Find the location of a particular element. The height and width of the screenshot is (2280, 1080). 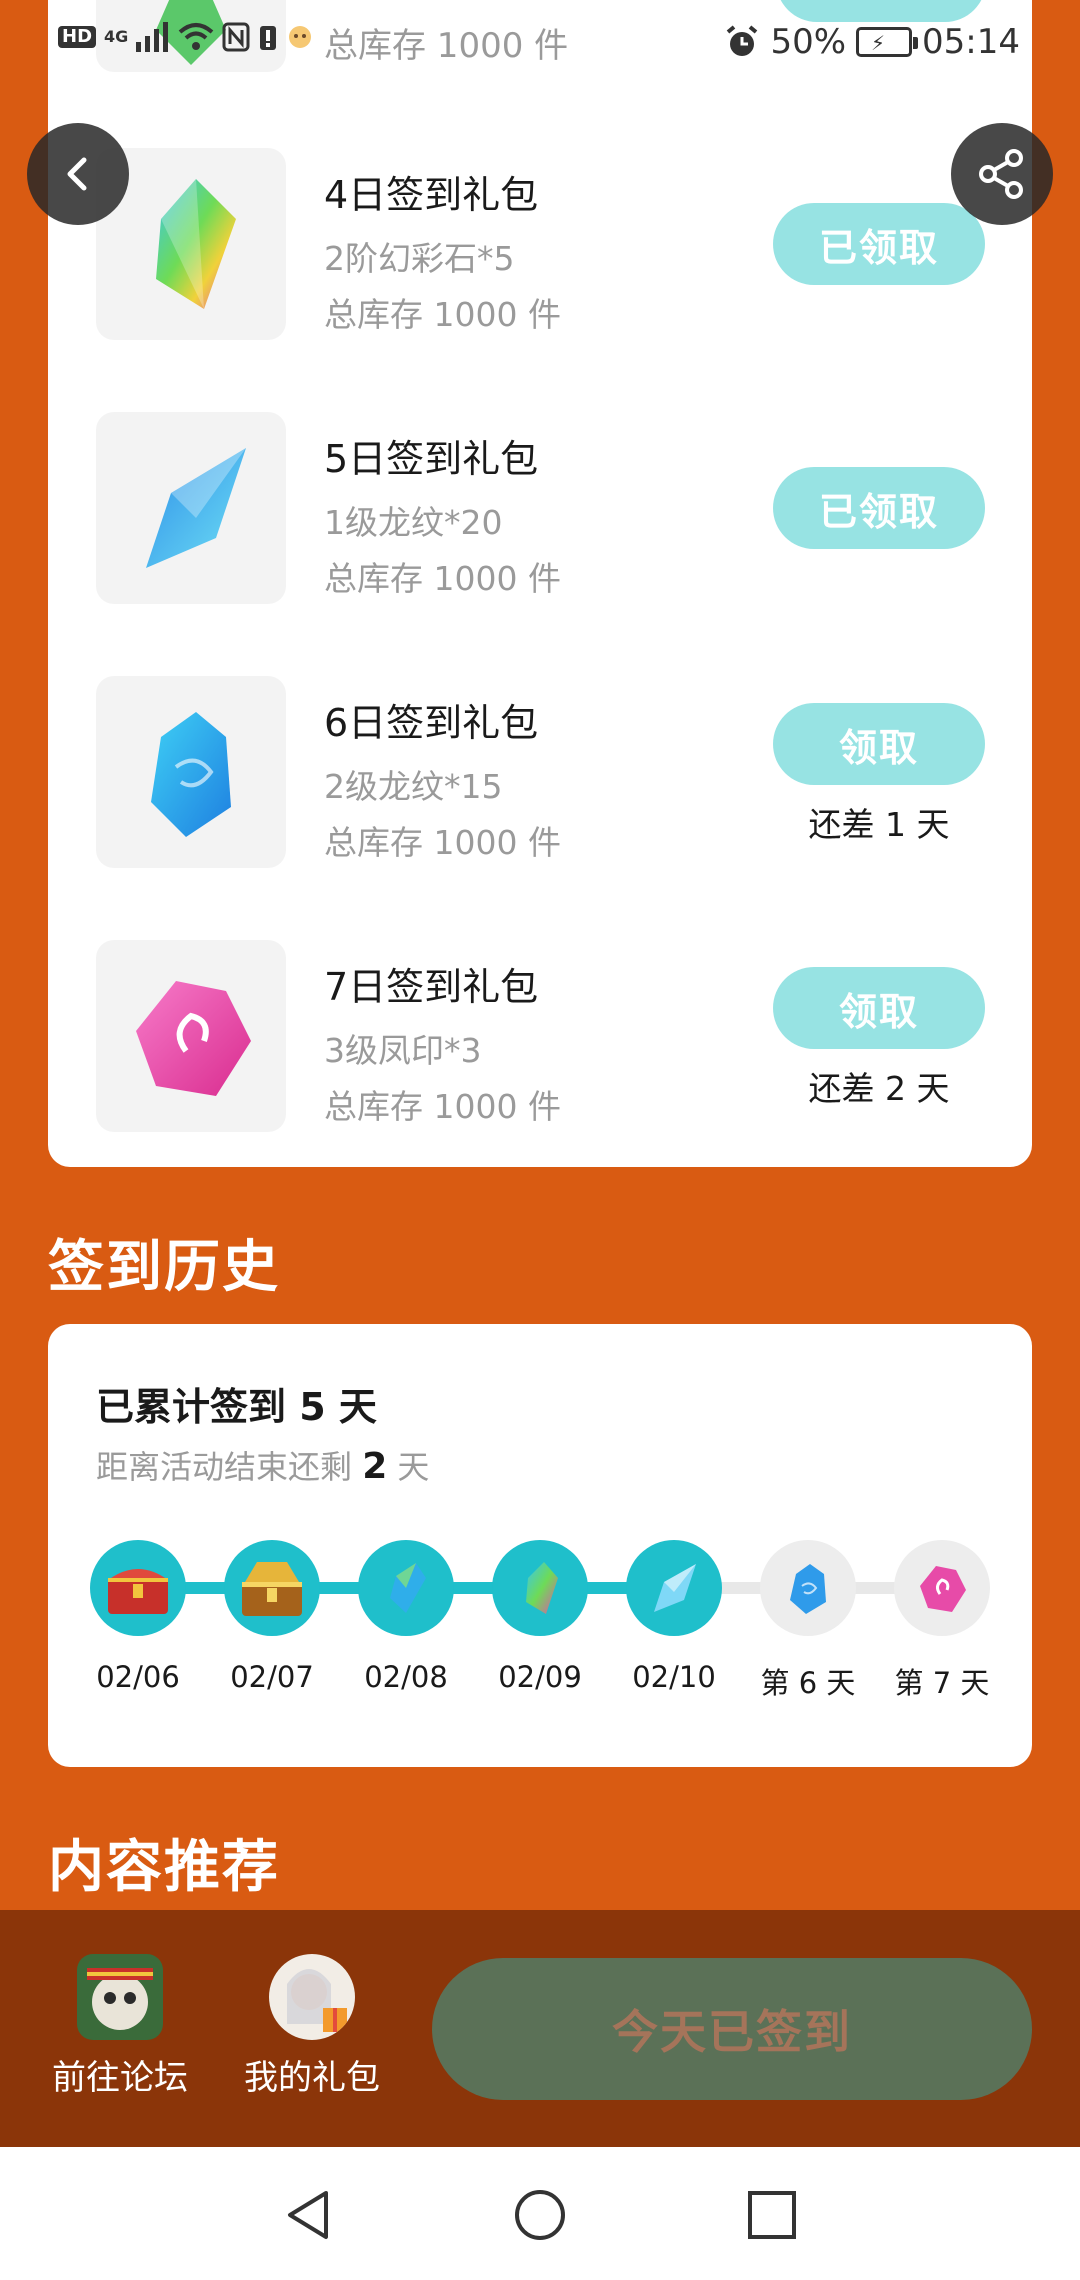

my-gifts-link: 我的礼包 is located at coordinates (312, 2026).